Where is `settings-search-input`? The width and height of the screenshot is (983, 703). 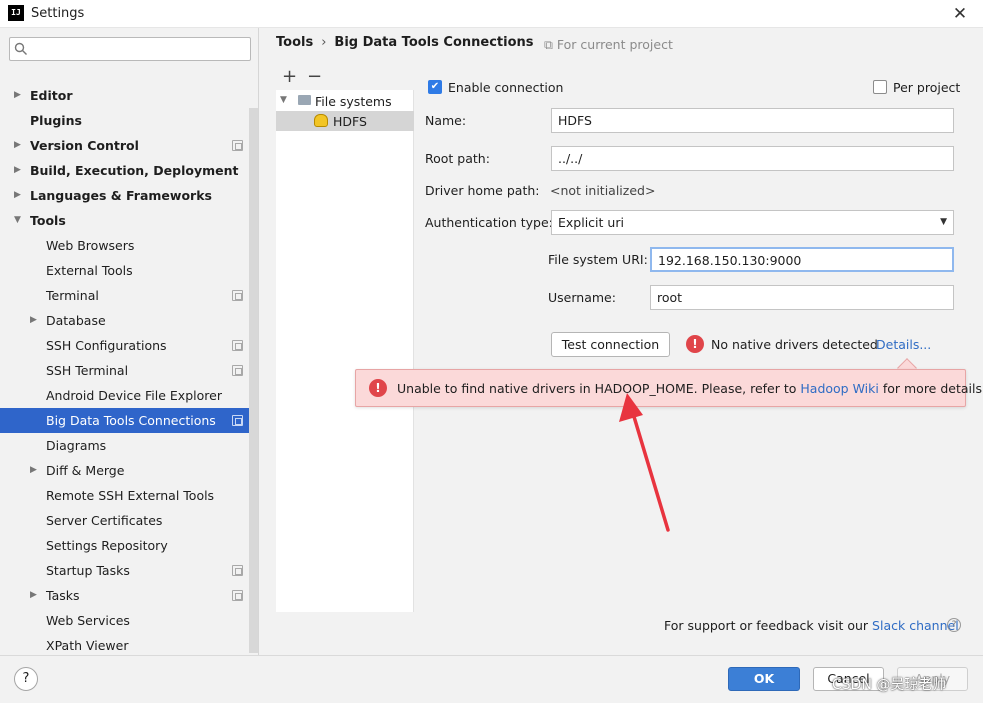
settings-search-input is located at coordinates (130, 49).